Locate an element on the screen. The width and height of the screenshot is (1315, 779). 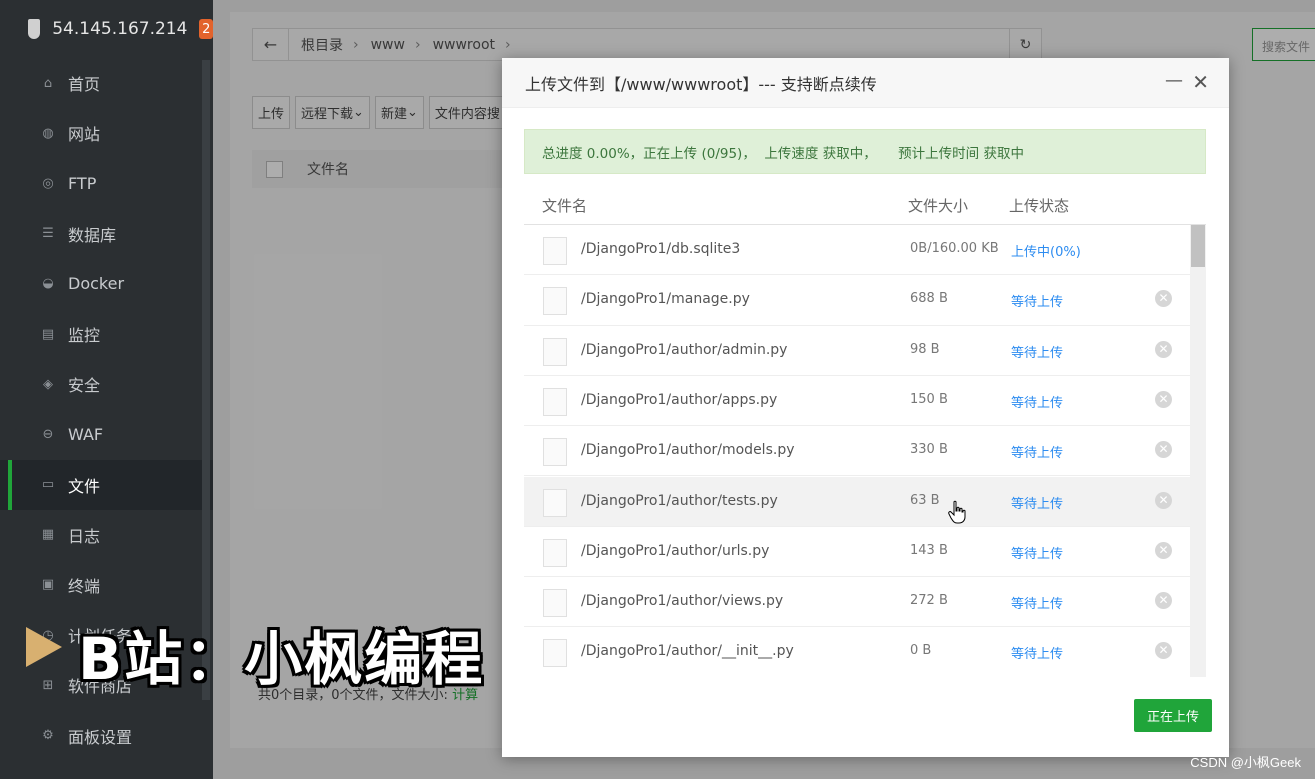
dialog-title: 上传文件到【/www/wwwroot】--- 支持断点续传 is located at coordinates (701, 84).